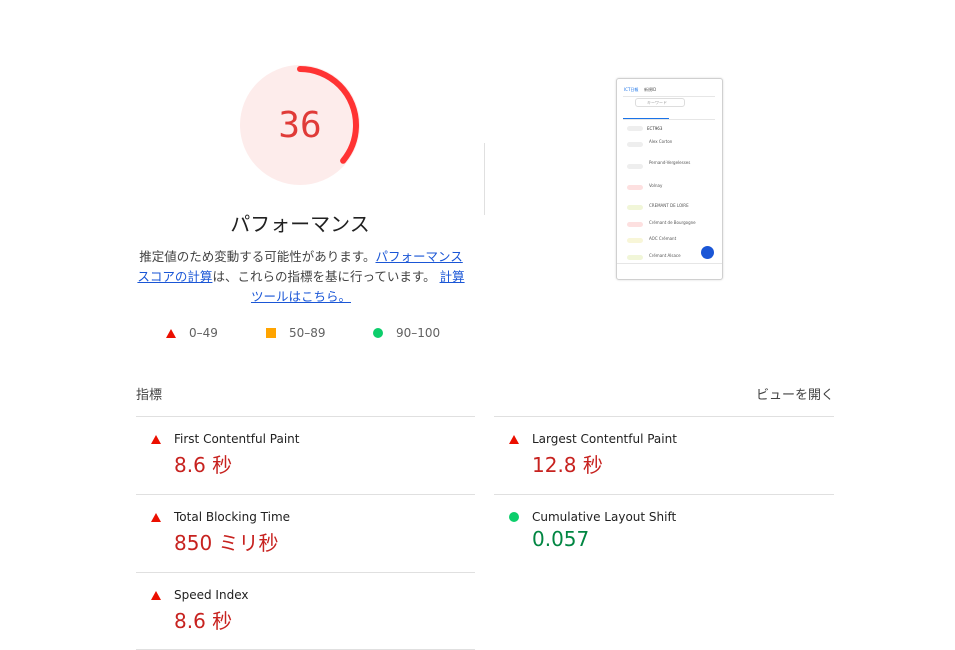  What do you see at coordinates (669, 205) in the screenshot?
I see `thumb-text: CREMANT DE LOIRE` at bounding box center [669, 205].